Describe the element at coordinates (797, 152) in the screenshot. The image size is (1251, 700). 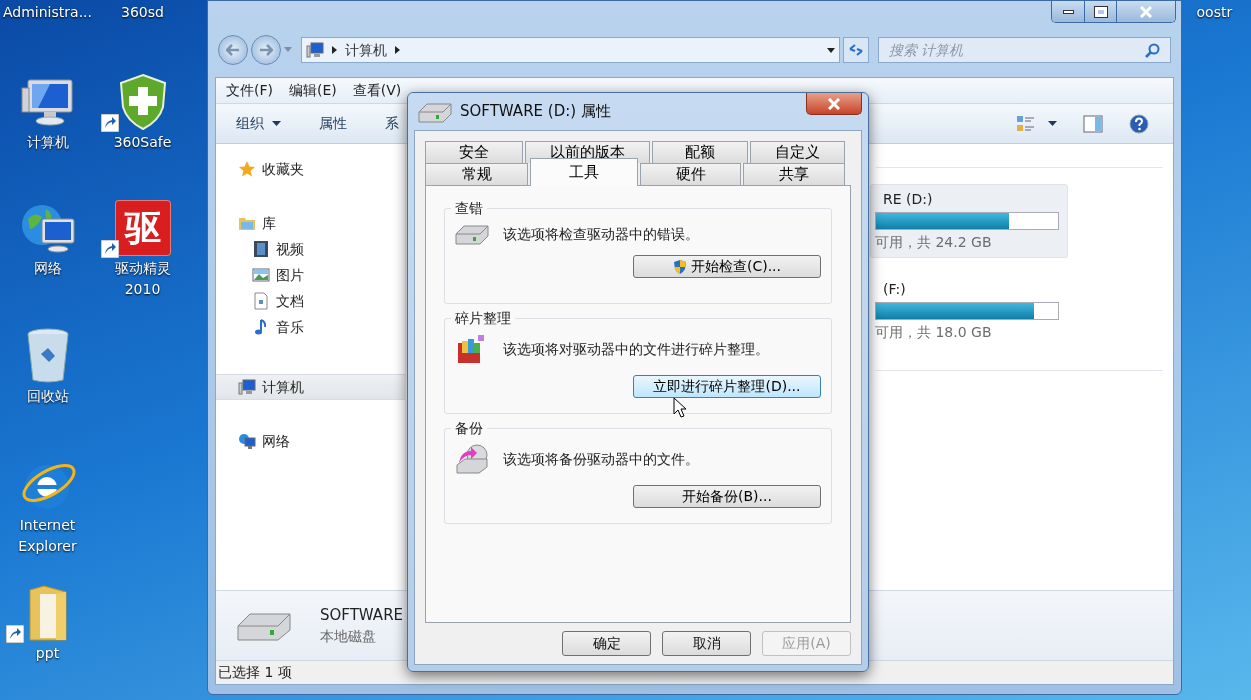
I see `tab: 自定义` at that location.